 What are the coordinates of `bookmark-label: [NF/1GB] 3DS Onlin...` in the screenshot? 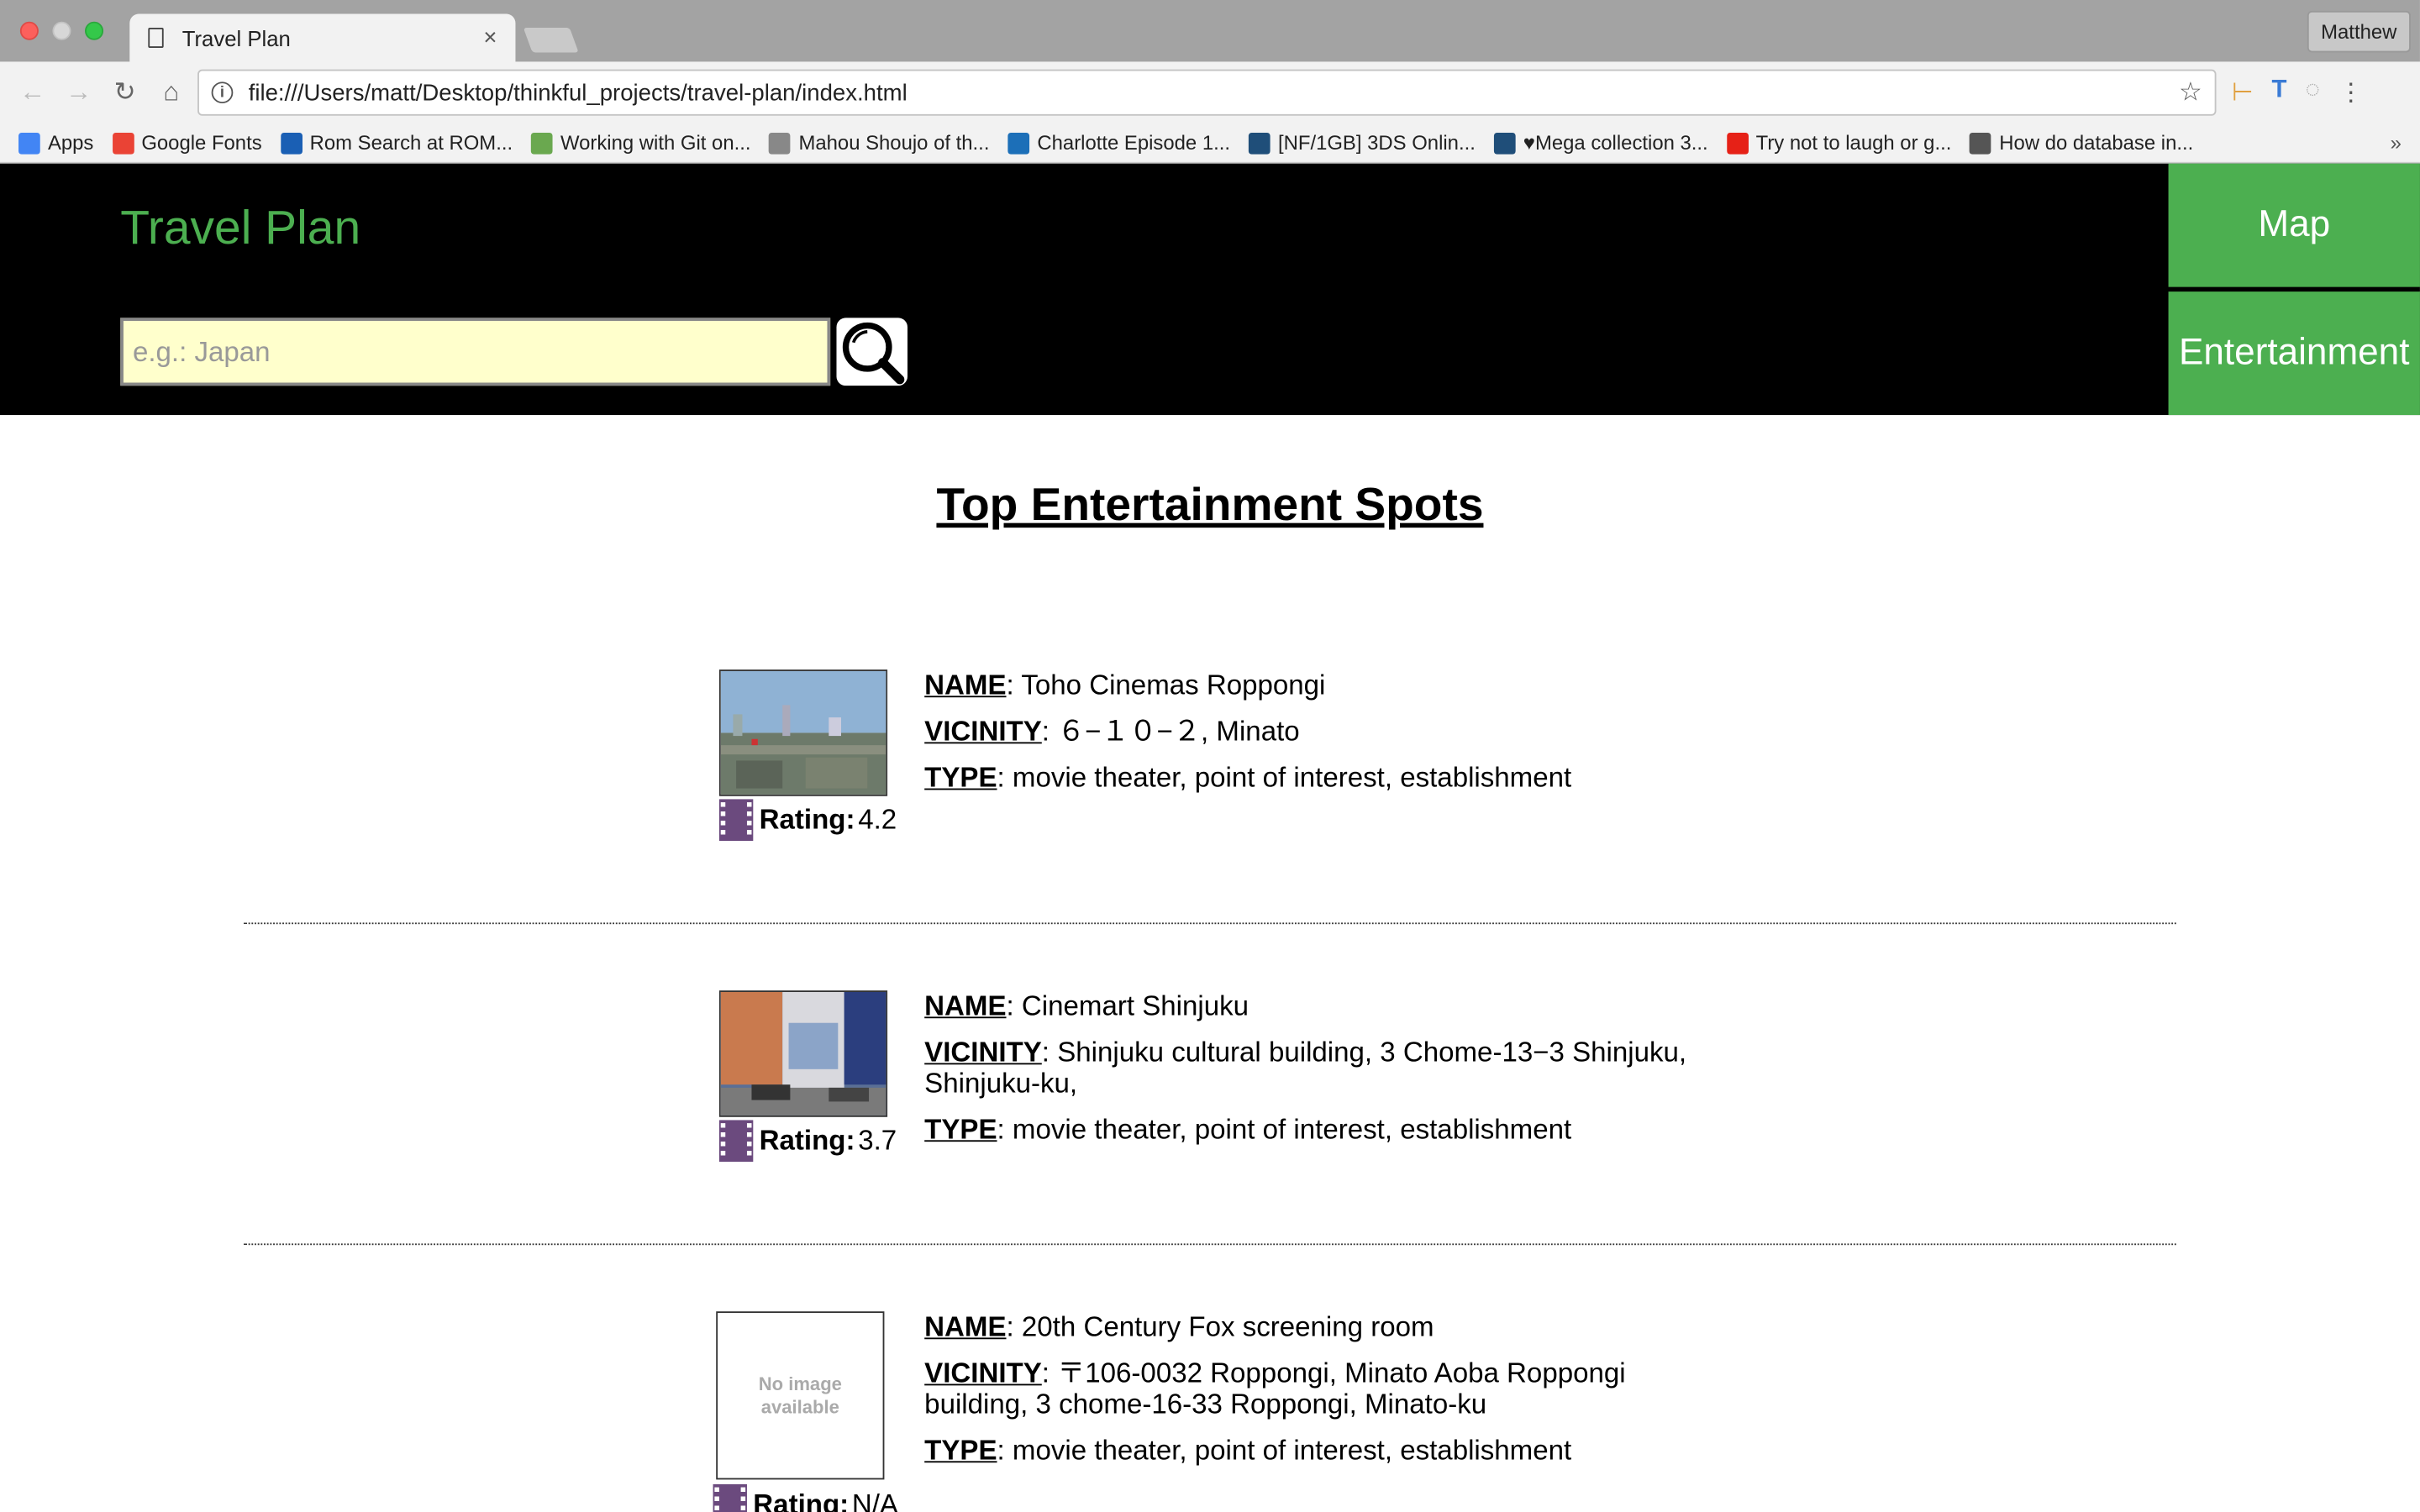 It's located at (1377, 143).